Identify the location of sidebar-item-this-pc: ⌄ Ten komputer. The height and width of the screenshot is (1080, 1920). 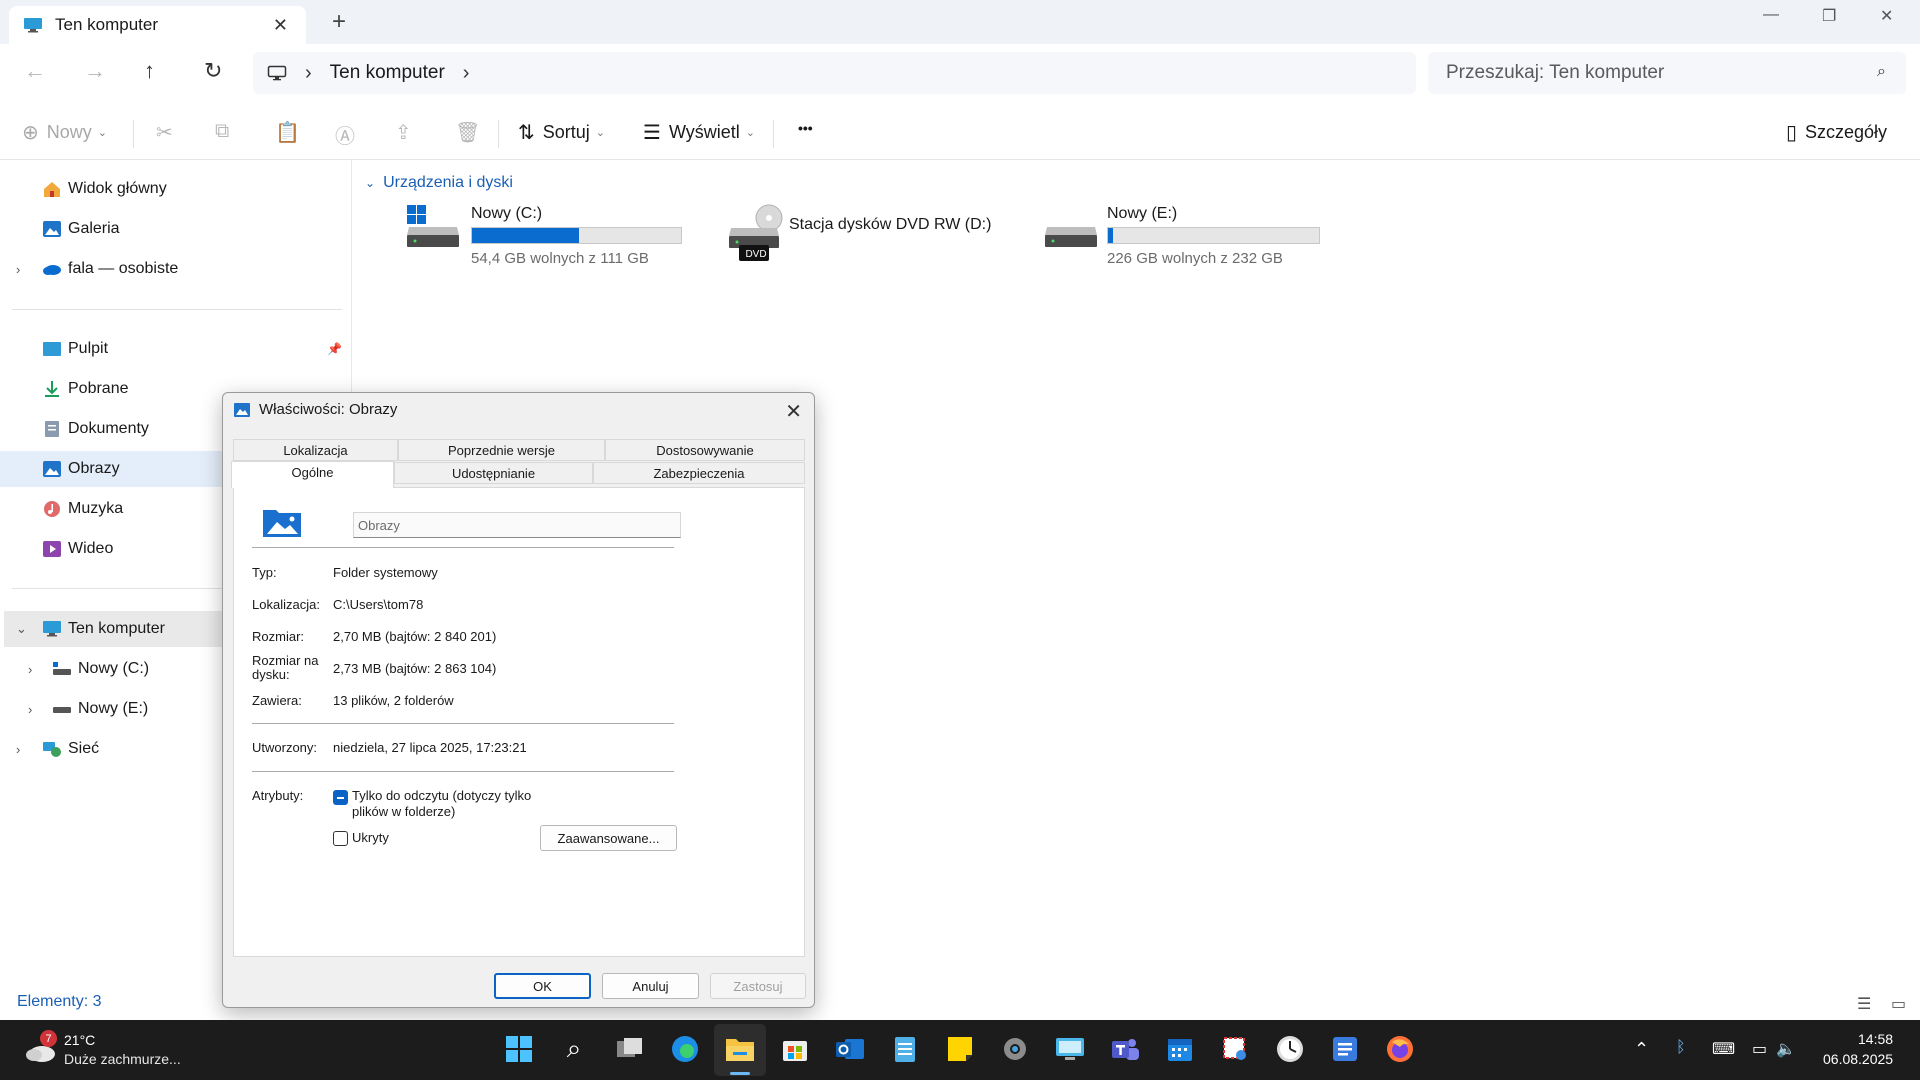
(115, 629).